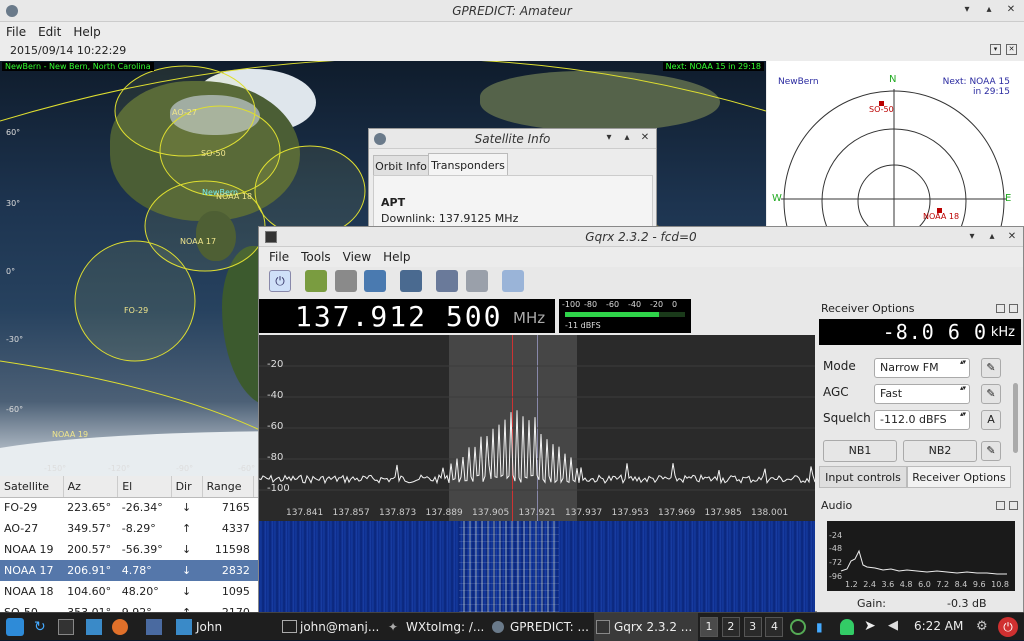  Describe the element at coordinates (512, 139) in the screenshot. I see `satinfo-titlebar: Satellite Info ▾ ▴ ✕` at that location.